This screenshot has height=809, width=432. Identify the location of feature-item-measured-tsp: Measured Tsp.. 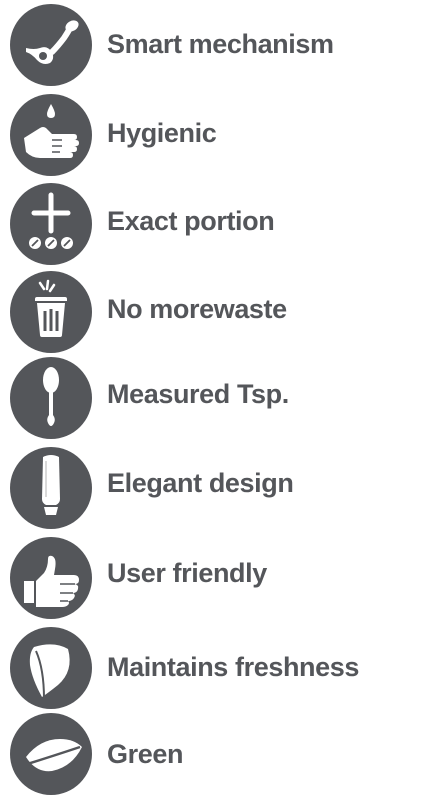
(216, 402).